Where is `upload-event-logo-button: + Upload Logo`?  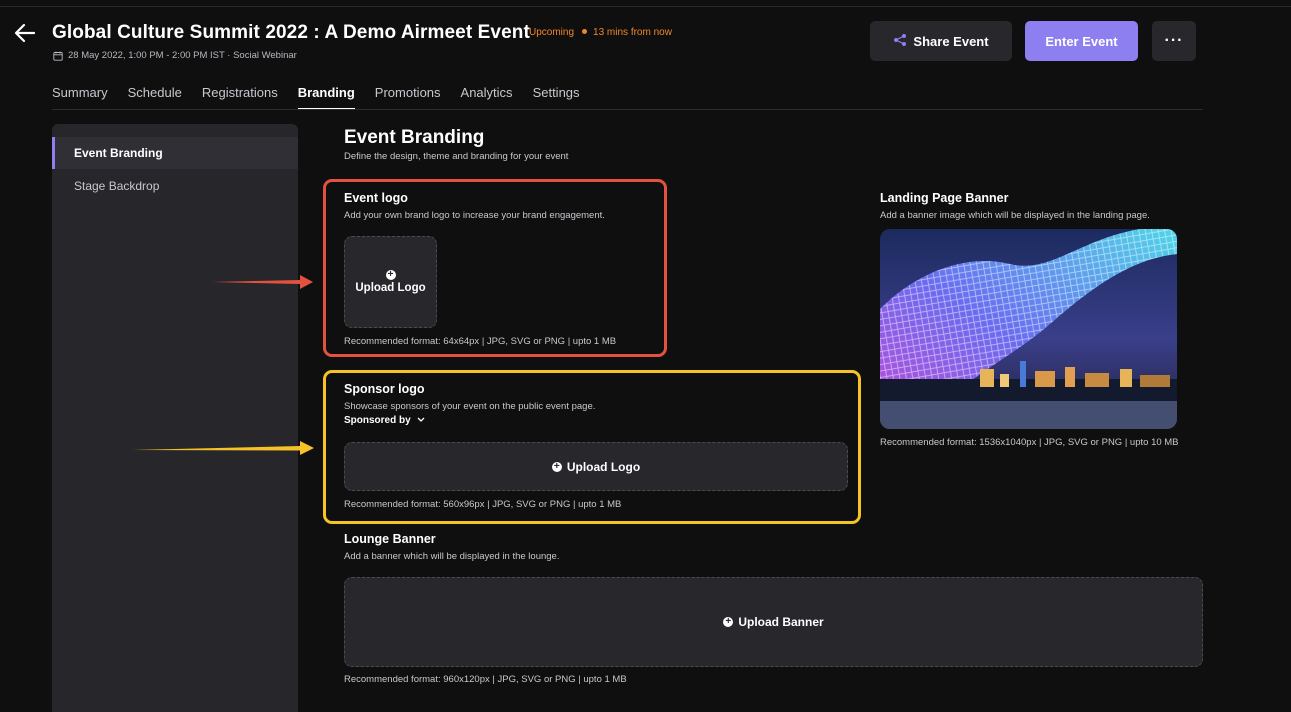
upload-event-logo-button: + Upload Logo is located at coordinates (390, 282).